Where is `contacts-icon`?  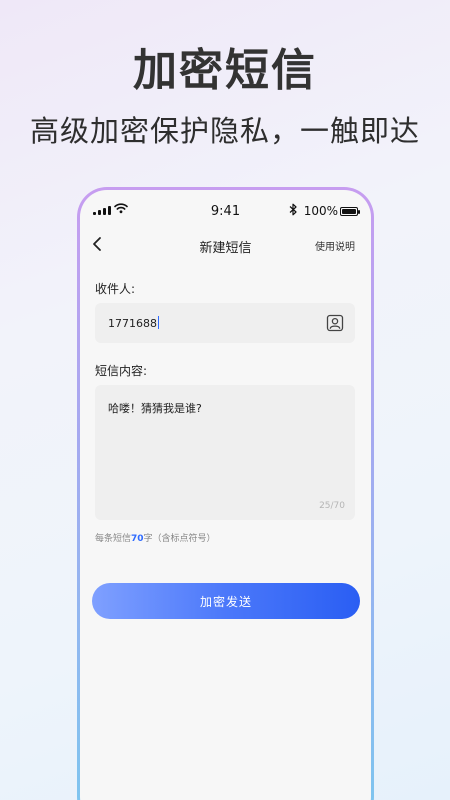 contacts-icon is located at coordinates (335, 325).